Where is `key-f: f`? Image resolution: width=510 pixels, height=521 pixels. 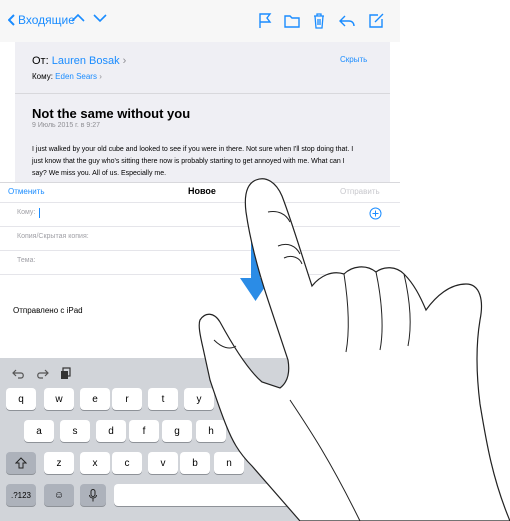
key-f: f is located at coordinates (144, 431).